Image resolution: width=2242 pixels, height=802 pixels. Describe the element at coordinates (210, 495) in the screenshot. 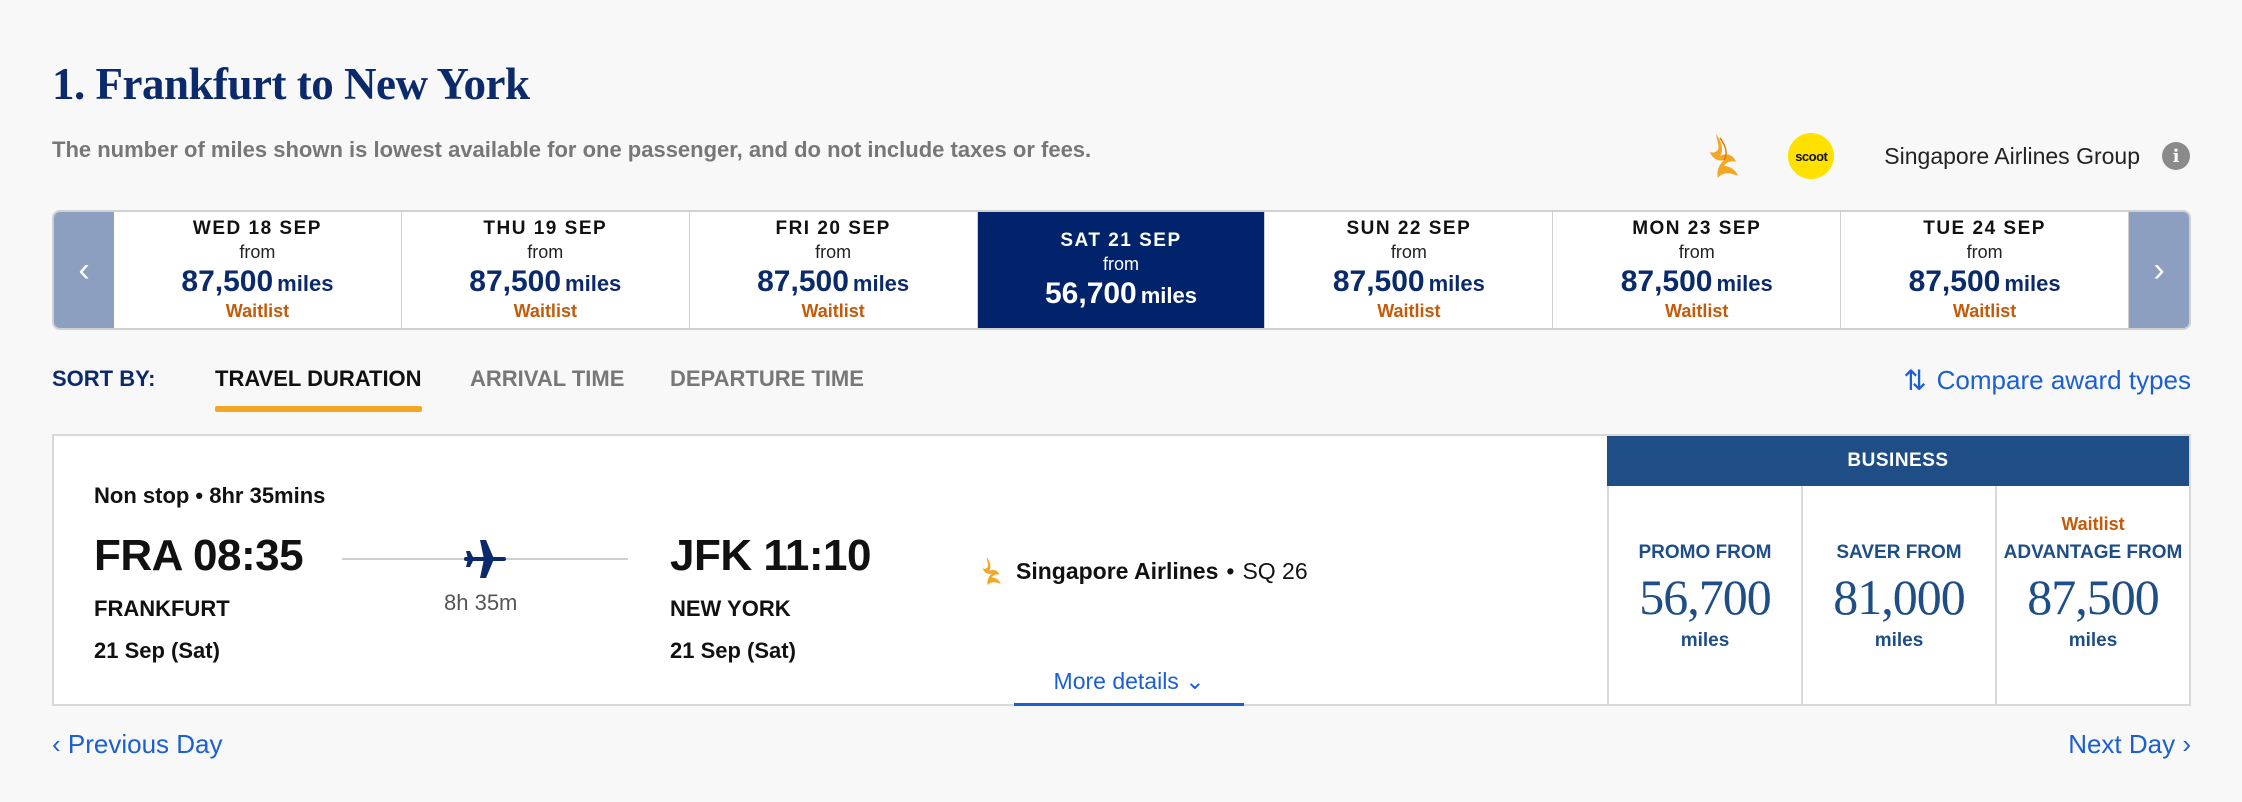

I see `stop-info: Non stop • 8hr 35mins` at that location.